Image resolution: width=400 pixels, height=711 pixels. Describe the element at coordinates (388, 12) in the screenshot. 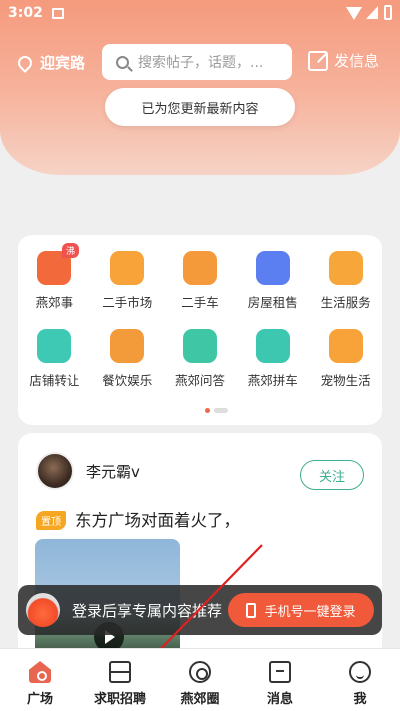

I see `battery-icon` at that location.